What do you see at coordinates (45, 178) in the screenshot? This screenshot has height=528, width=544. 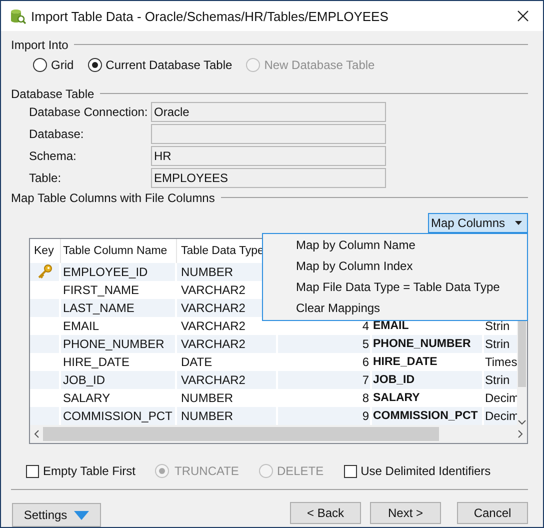 I see `field-label: Table:` at bounding box center [45, 178].